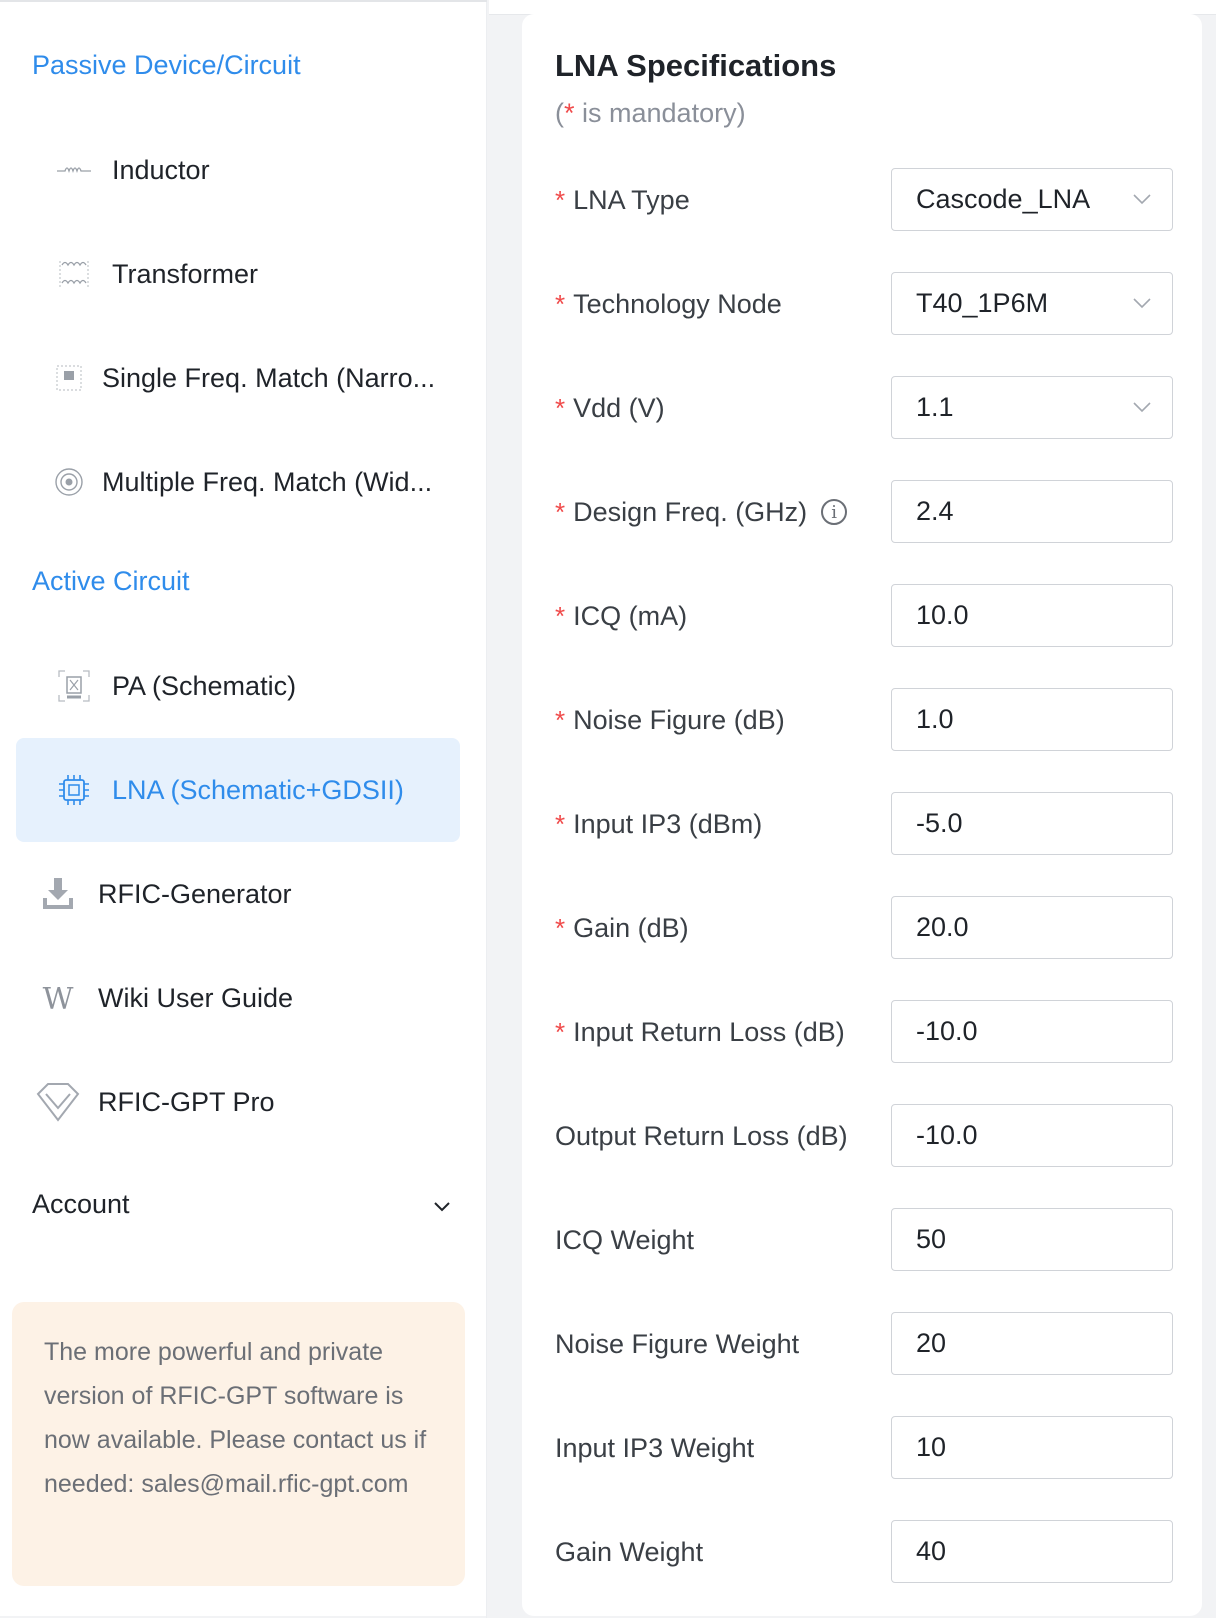 Image resolution: width=1216 pixels, height=1618 pixels. Describe the element at coordinates (74, 274) in the screenshot. I see `transformer-icon` at that location.